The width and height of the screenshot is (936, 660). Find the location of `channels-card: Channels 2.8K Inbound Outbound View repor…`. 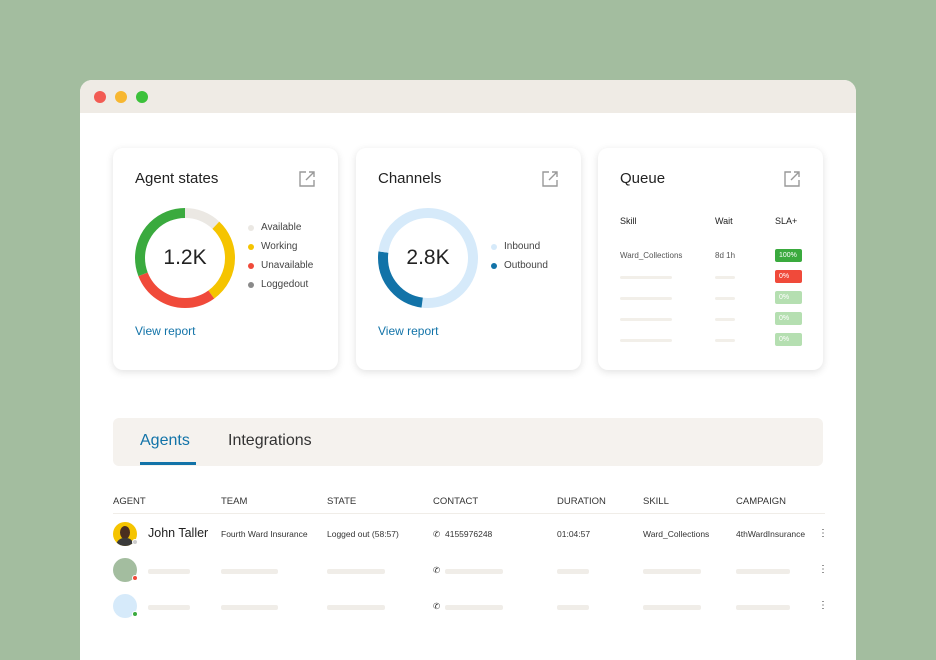

channels-card: Channels 2.8K Inbound Outbound View repor… is located at coordinates (468, 259).